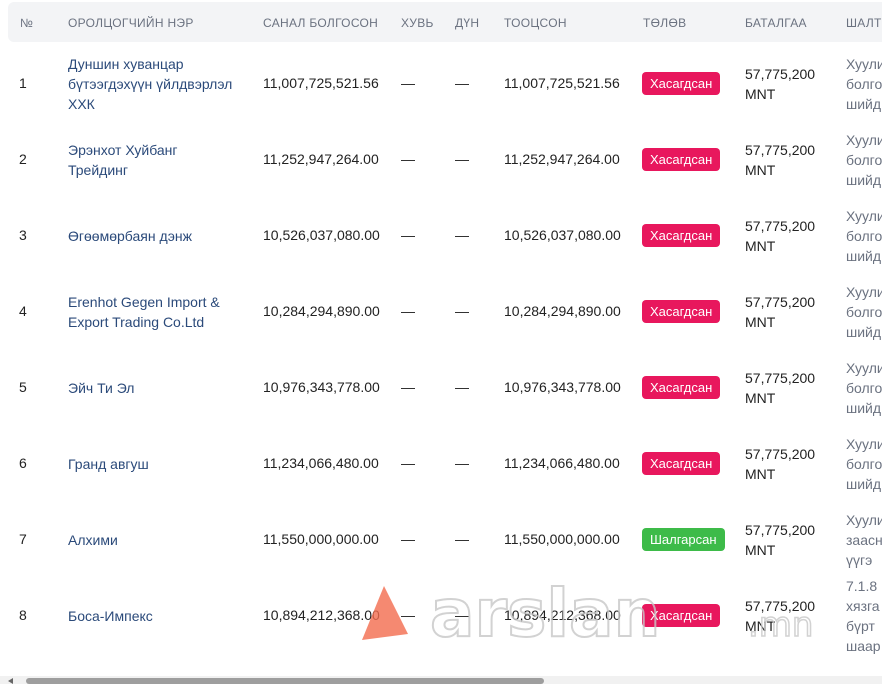  I want to click on offer-value: 10,976,343,778.00, so click(321, 387).